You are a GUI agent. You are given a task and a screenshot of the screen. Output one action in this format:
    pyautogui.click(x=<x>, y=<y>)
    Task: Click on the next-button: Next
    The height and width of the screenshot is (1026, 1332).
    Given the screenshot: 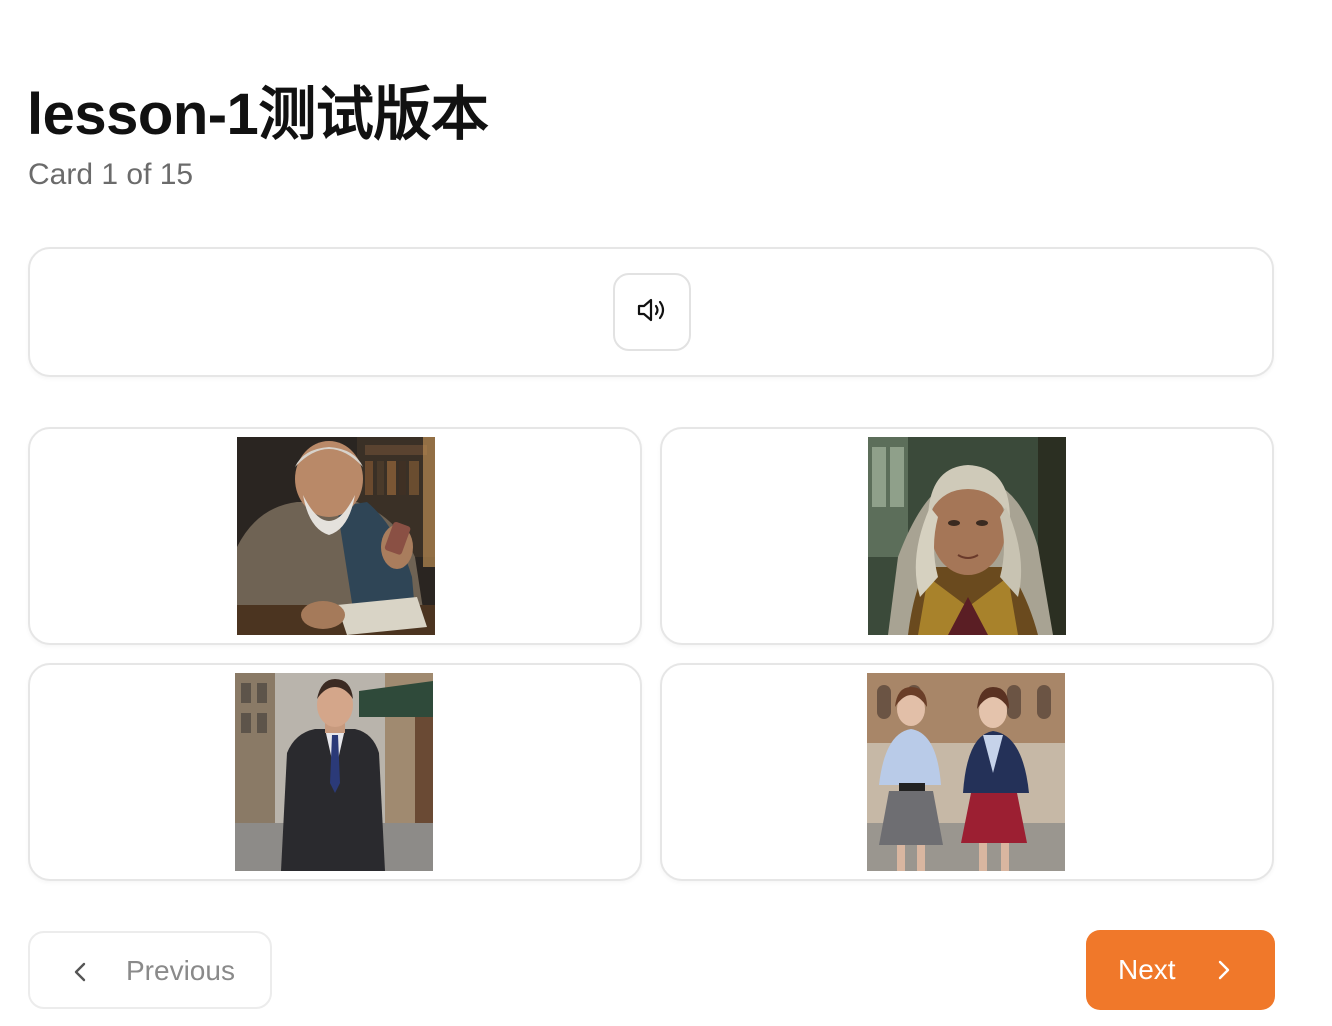 What is the action you would take?
    pyautogui.click(x=1180, y=970)
    